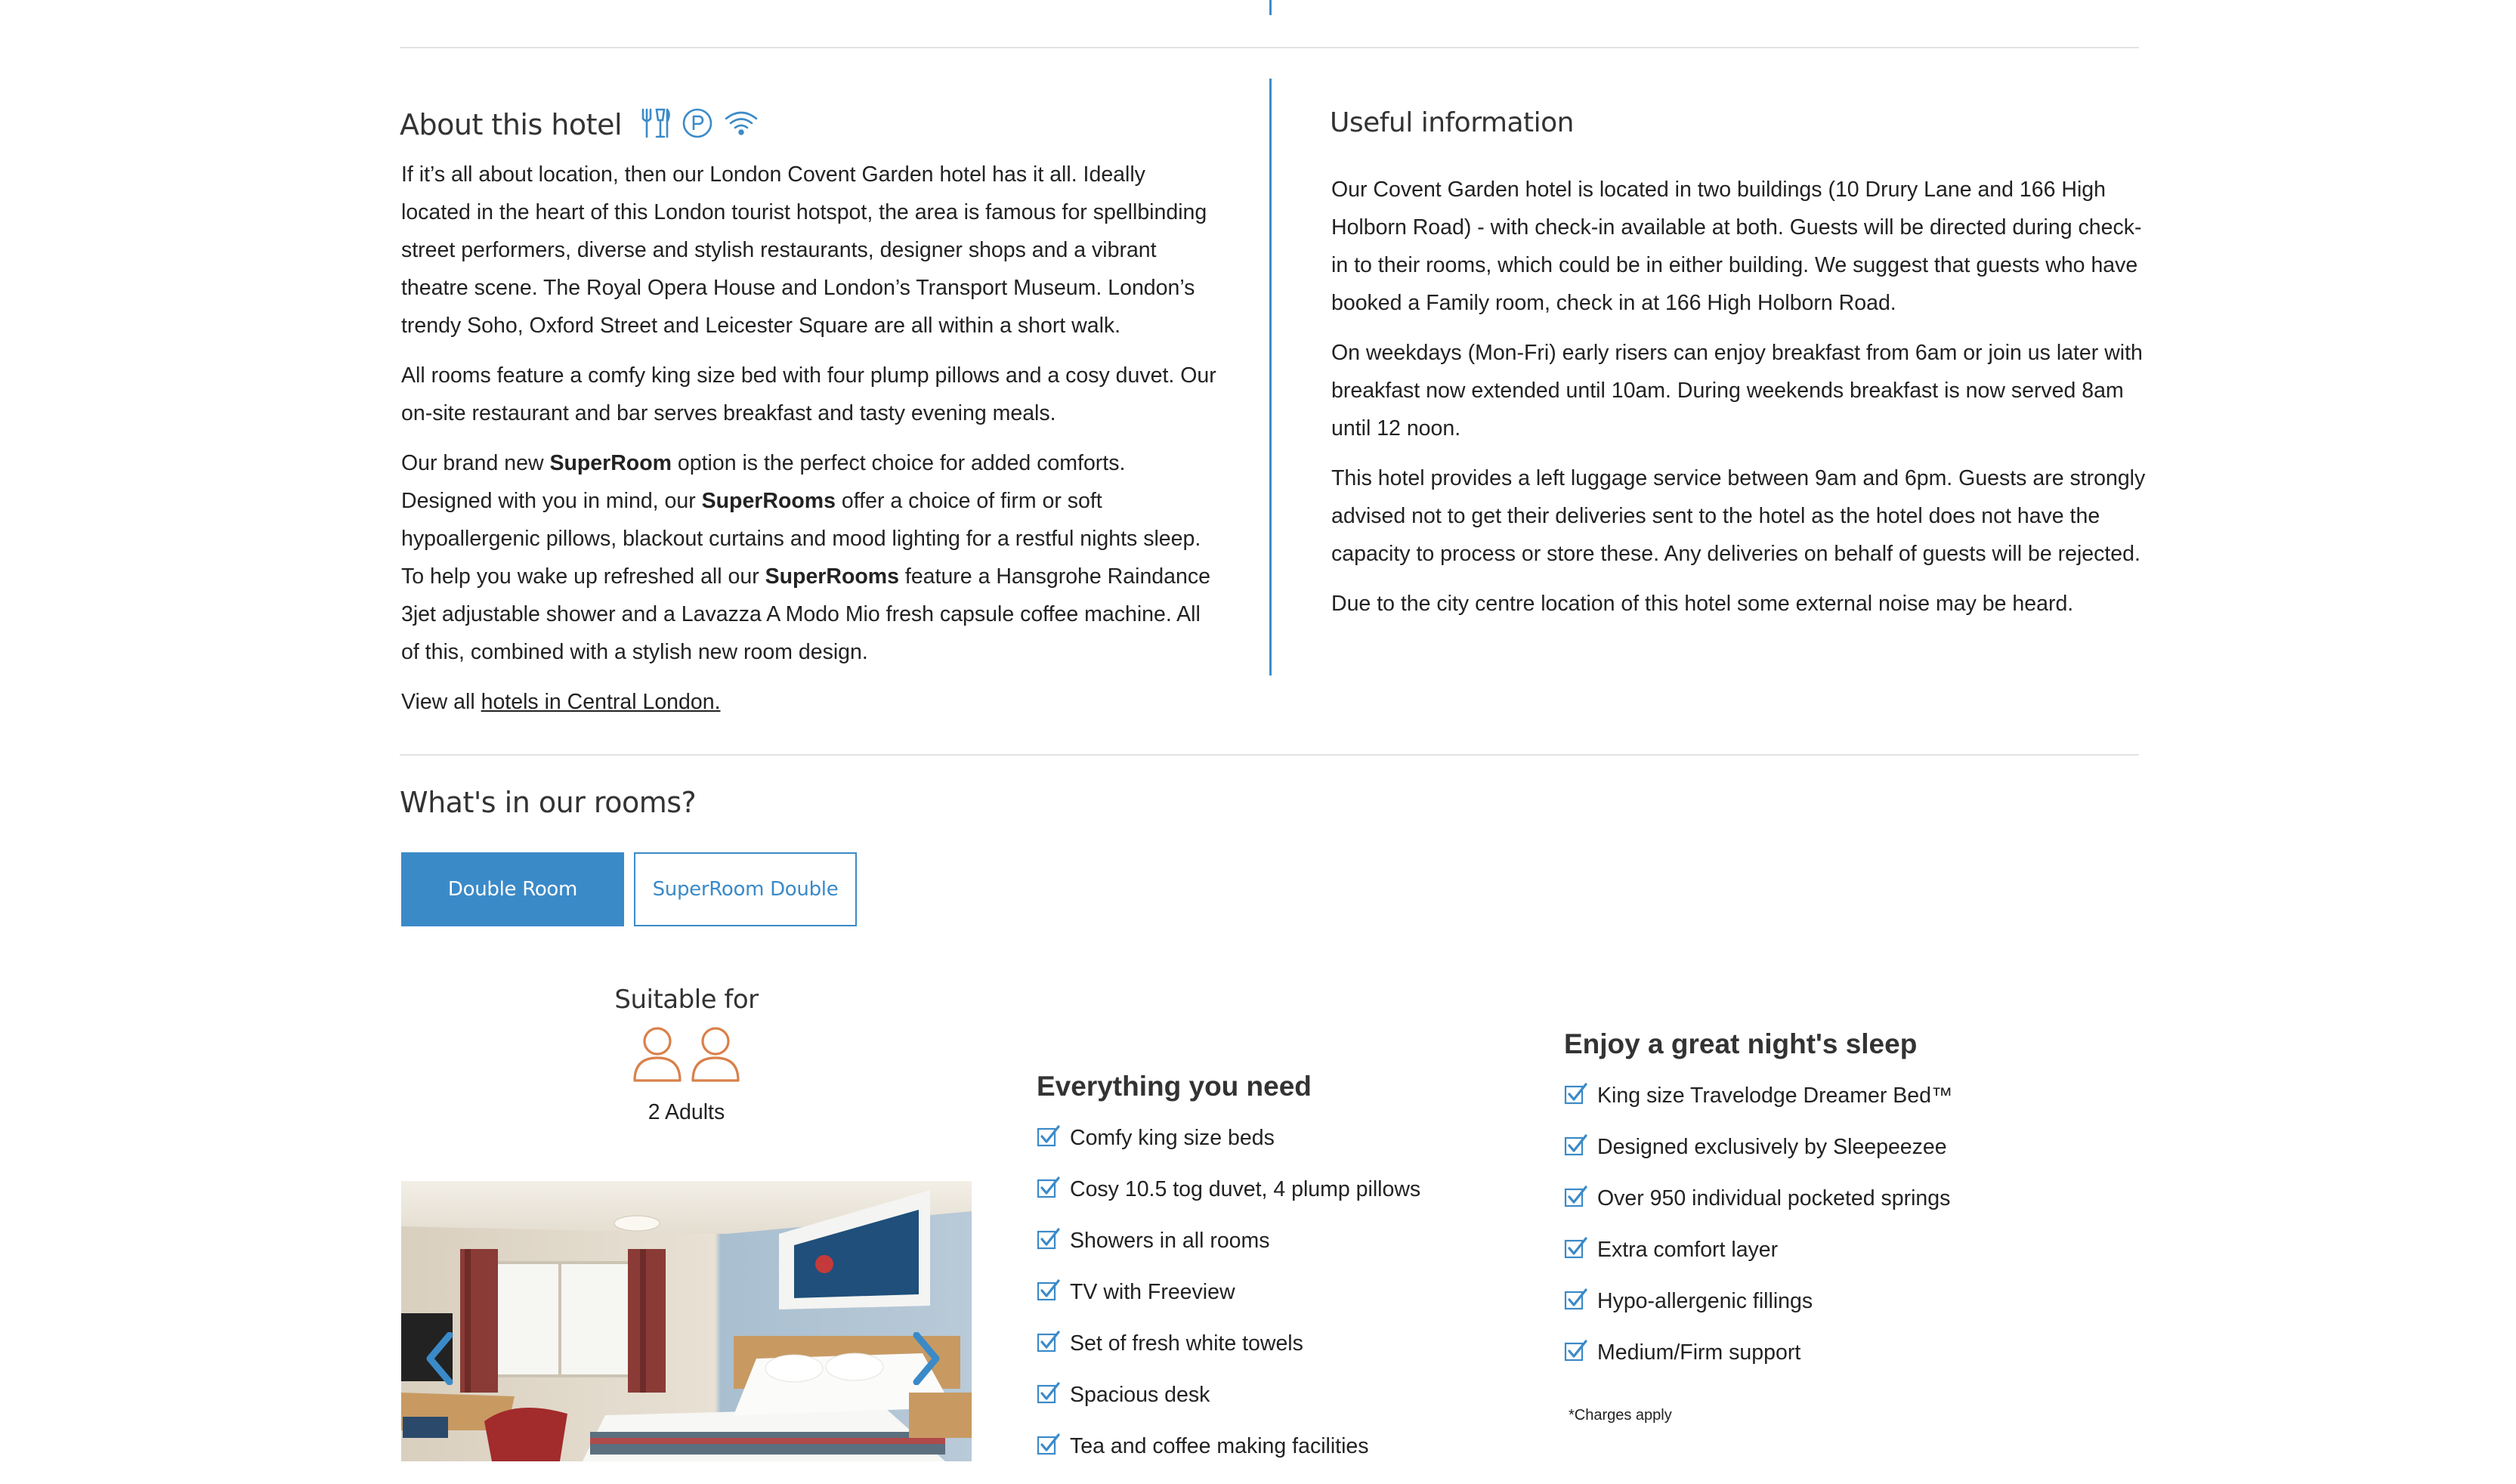 Image resolution: width=2516 pixels, height=1484 pixels. Describe the element at coordinates (1828, 1159) in the screenshot. I see `list-item: Designed exclusively by Sleepeezee` at that location.